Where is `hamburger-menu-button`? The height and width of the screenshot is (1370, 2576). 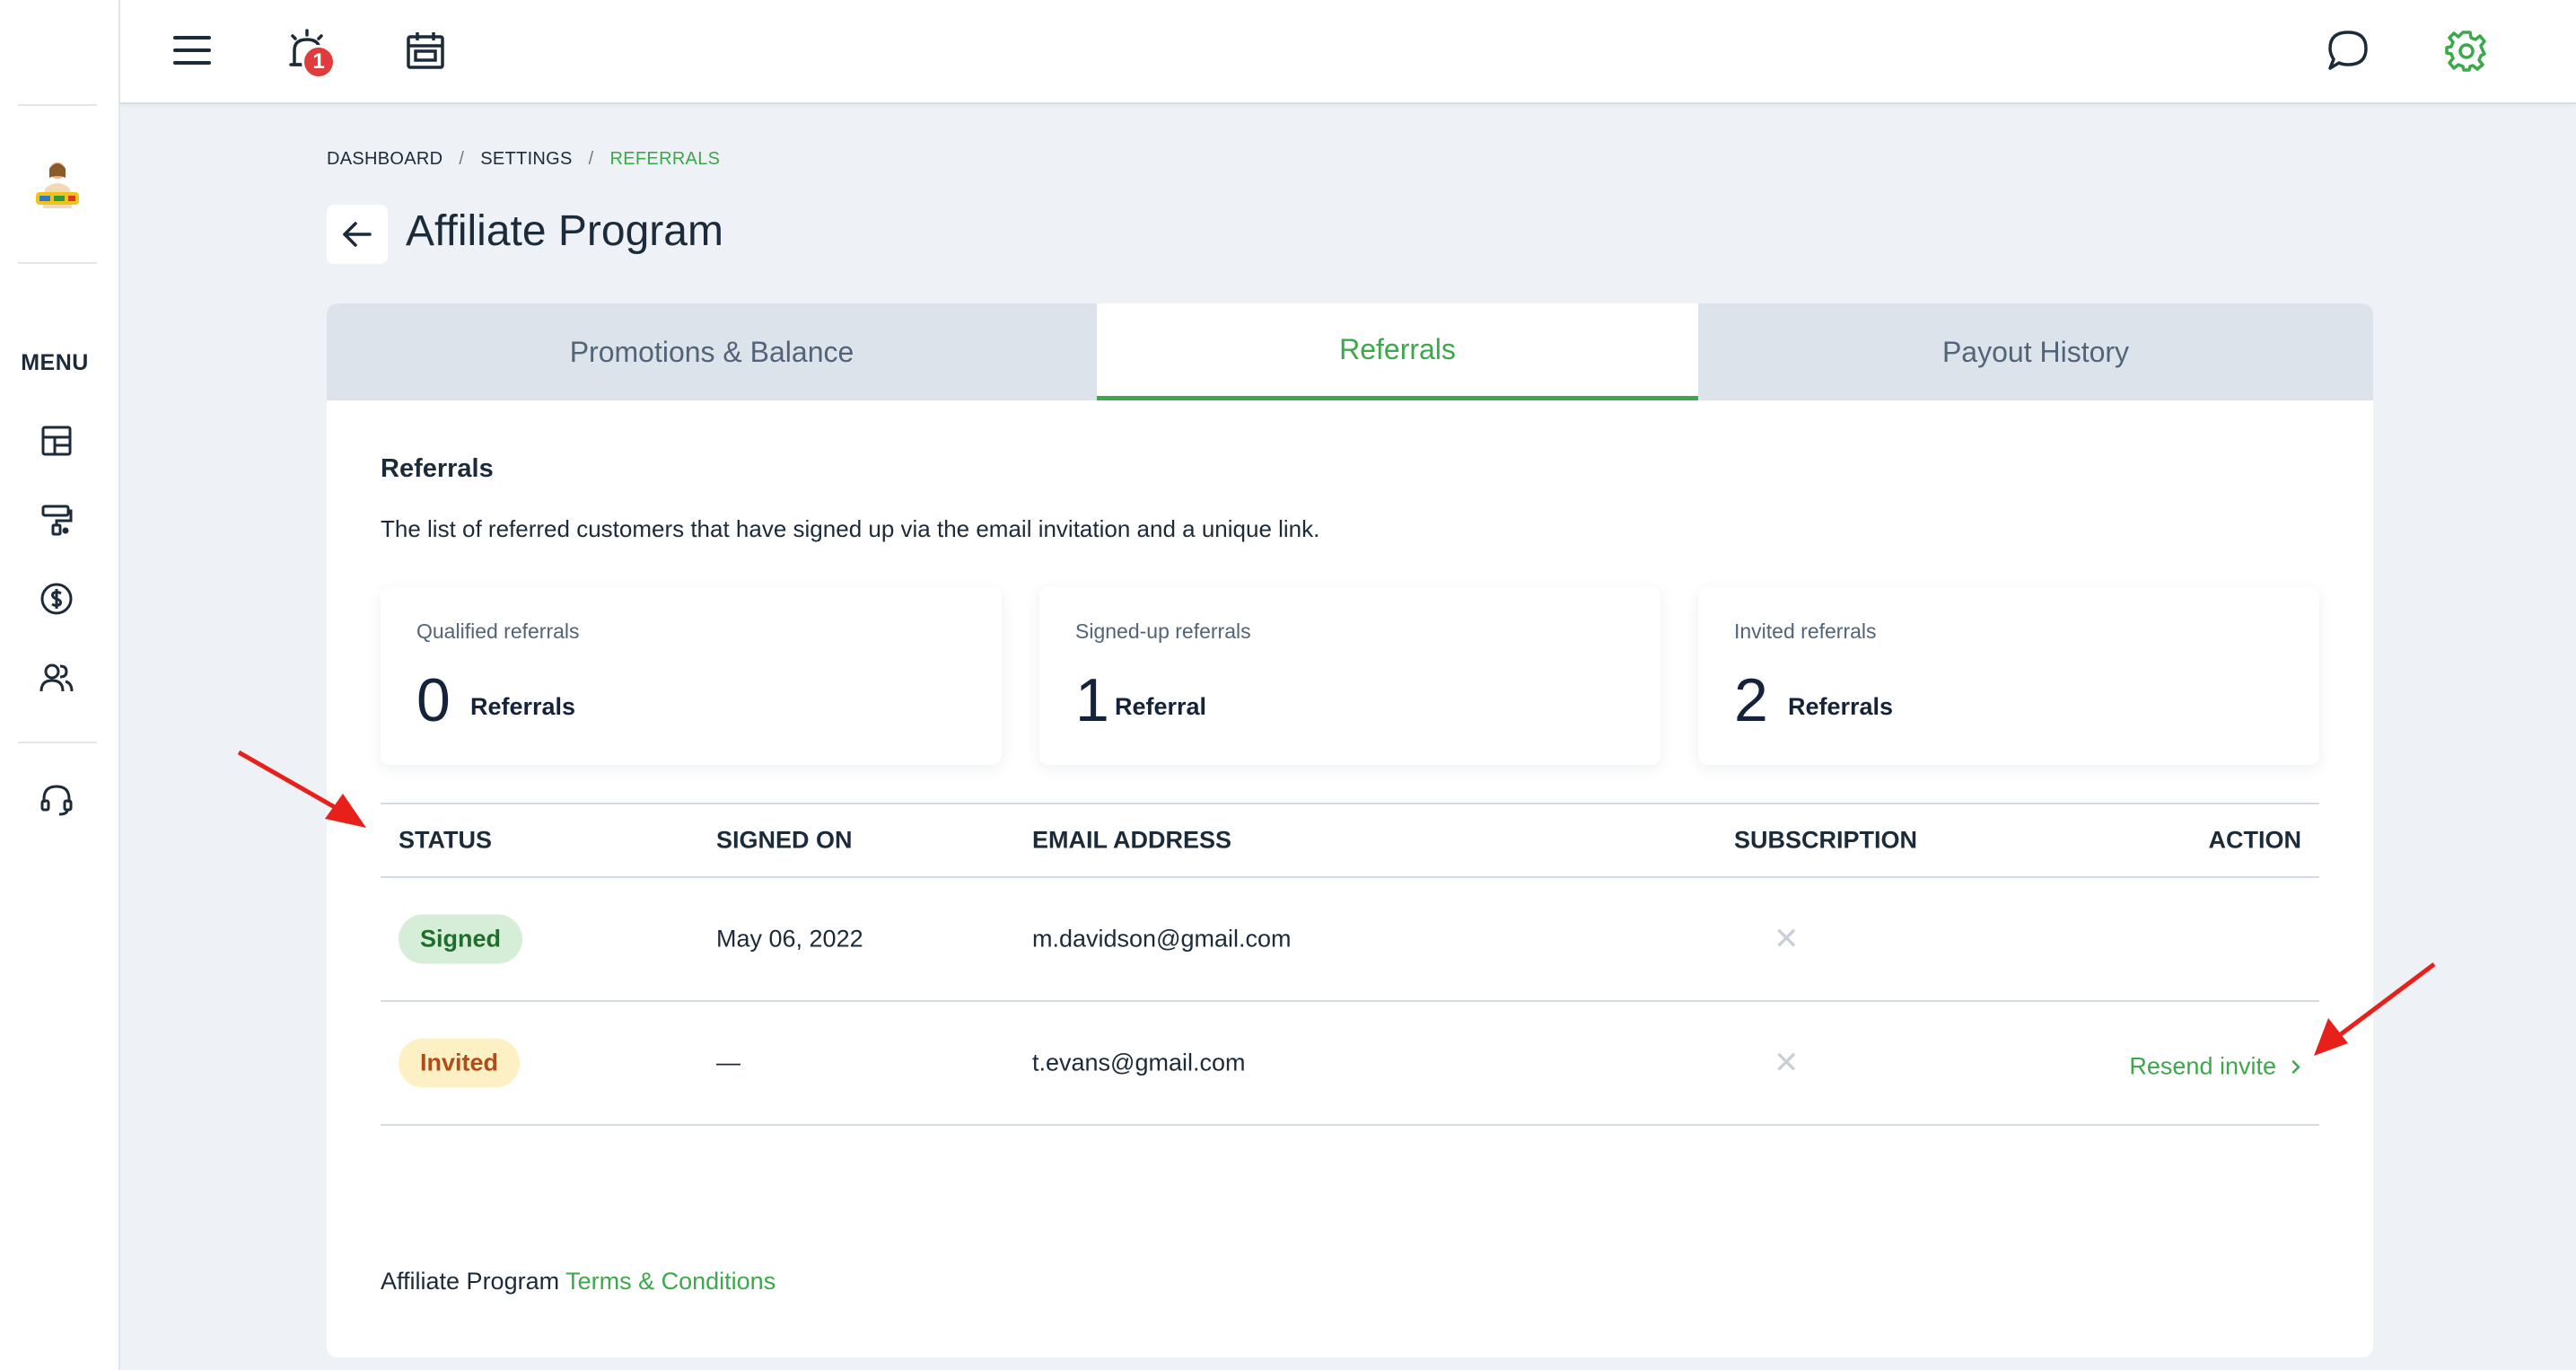 hamburger-menu-button is located at coordinates (192, 50).